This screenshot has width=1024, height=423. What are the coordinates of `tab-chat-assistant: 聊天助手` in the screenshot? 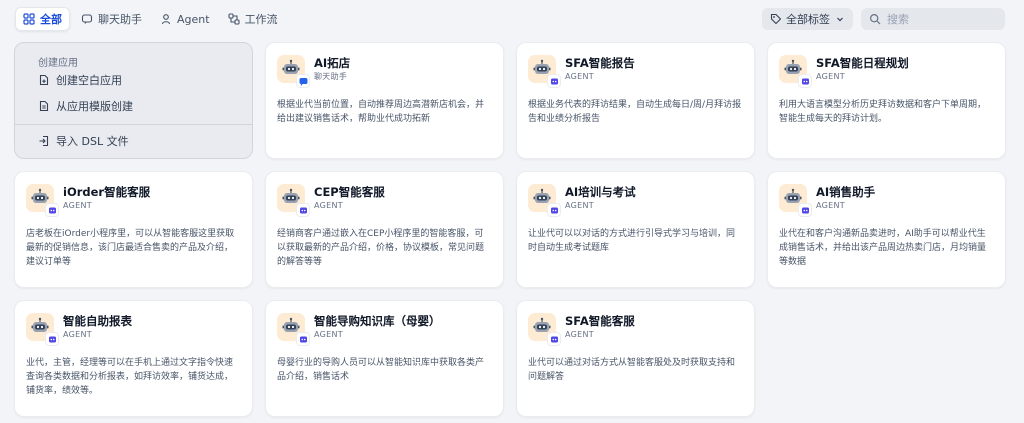 It's located at (111, 19).